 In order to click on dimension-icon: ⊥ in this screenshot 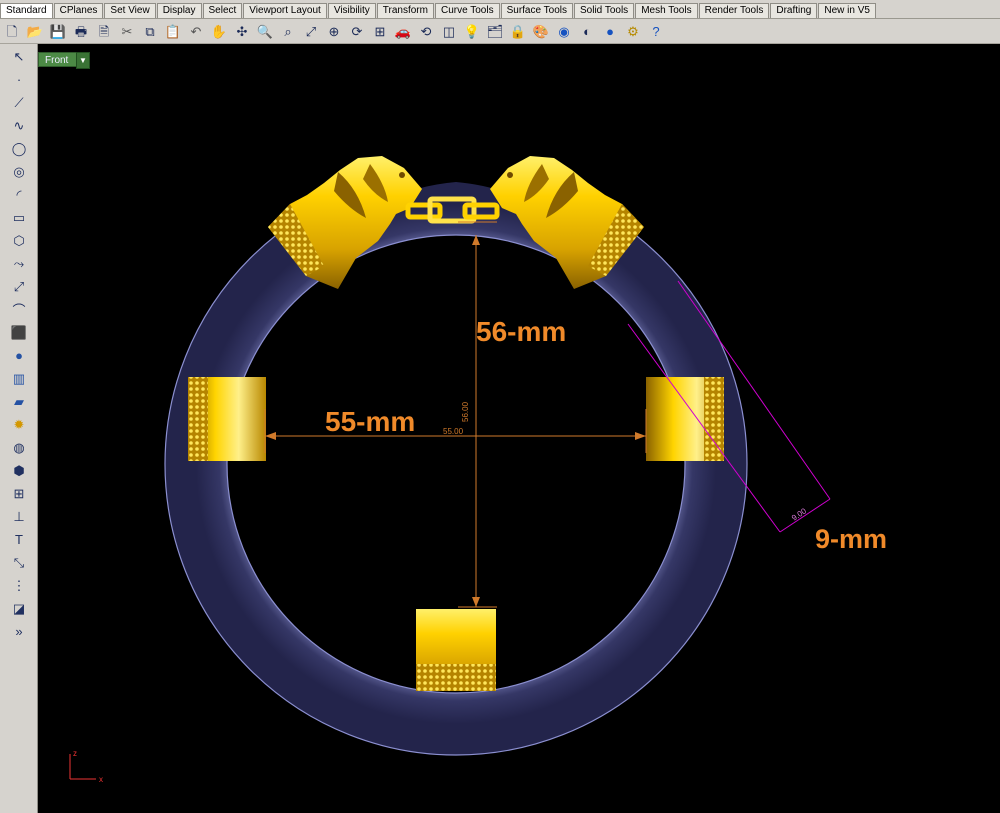, I will do `click(19, 516)`.